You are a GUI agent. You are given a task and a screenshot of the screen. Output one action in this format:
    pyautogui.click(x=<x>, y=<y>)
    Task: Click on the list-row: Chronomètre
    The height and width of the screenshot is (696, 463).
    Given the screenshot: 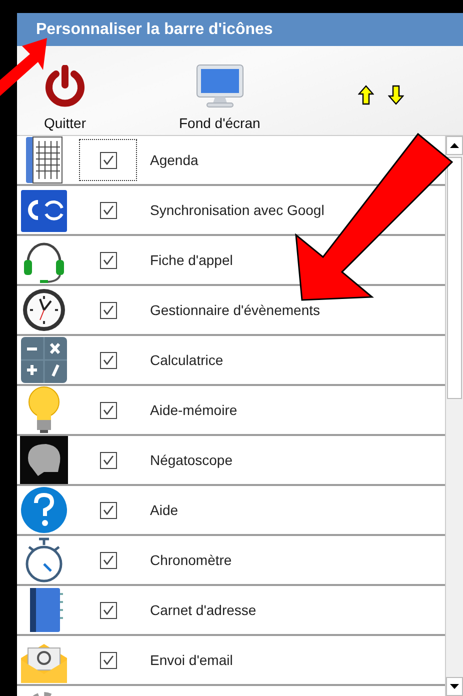 What is the action you would take?
    pyautogui.click(x=231, y=561)
    